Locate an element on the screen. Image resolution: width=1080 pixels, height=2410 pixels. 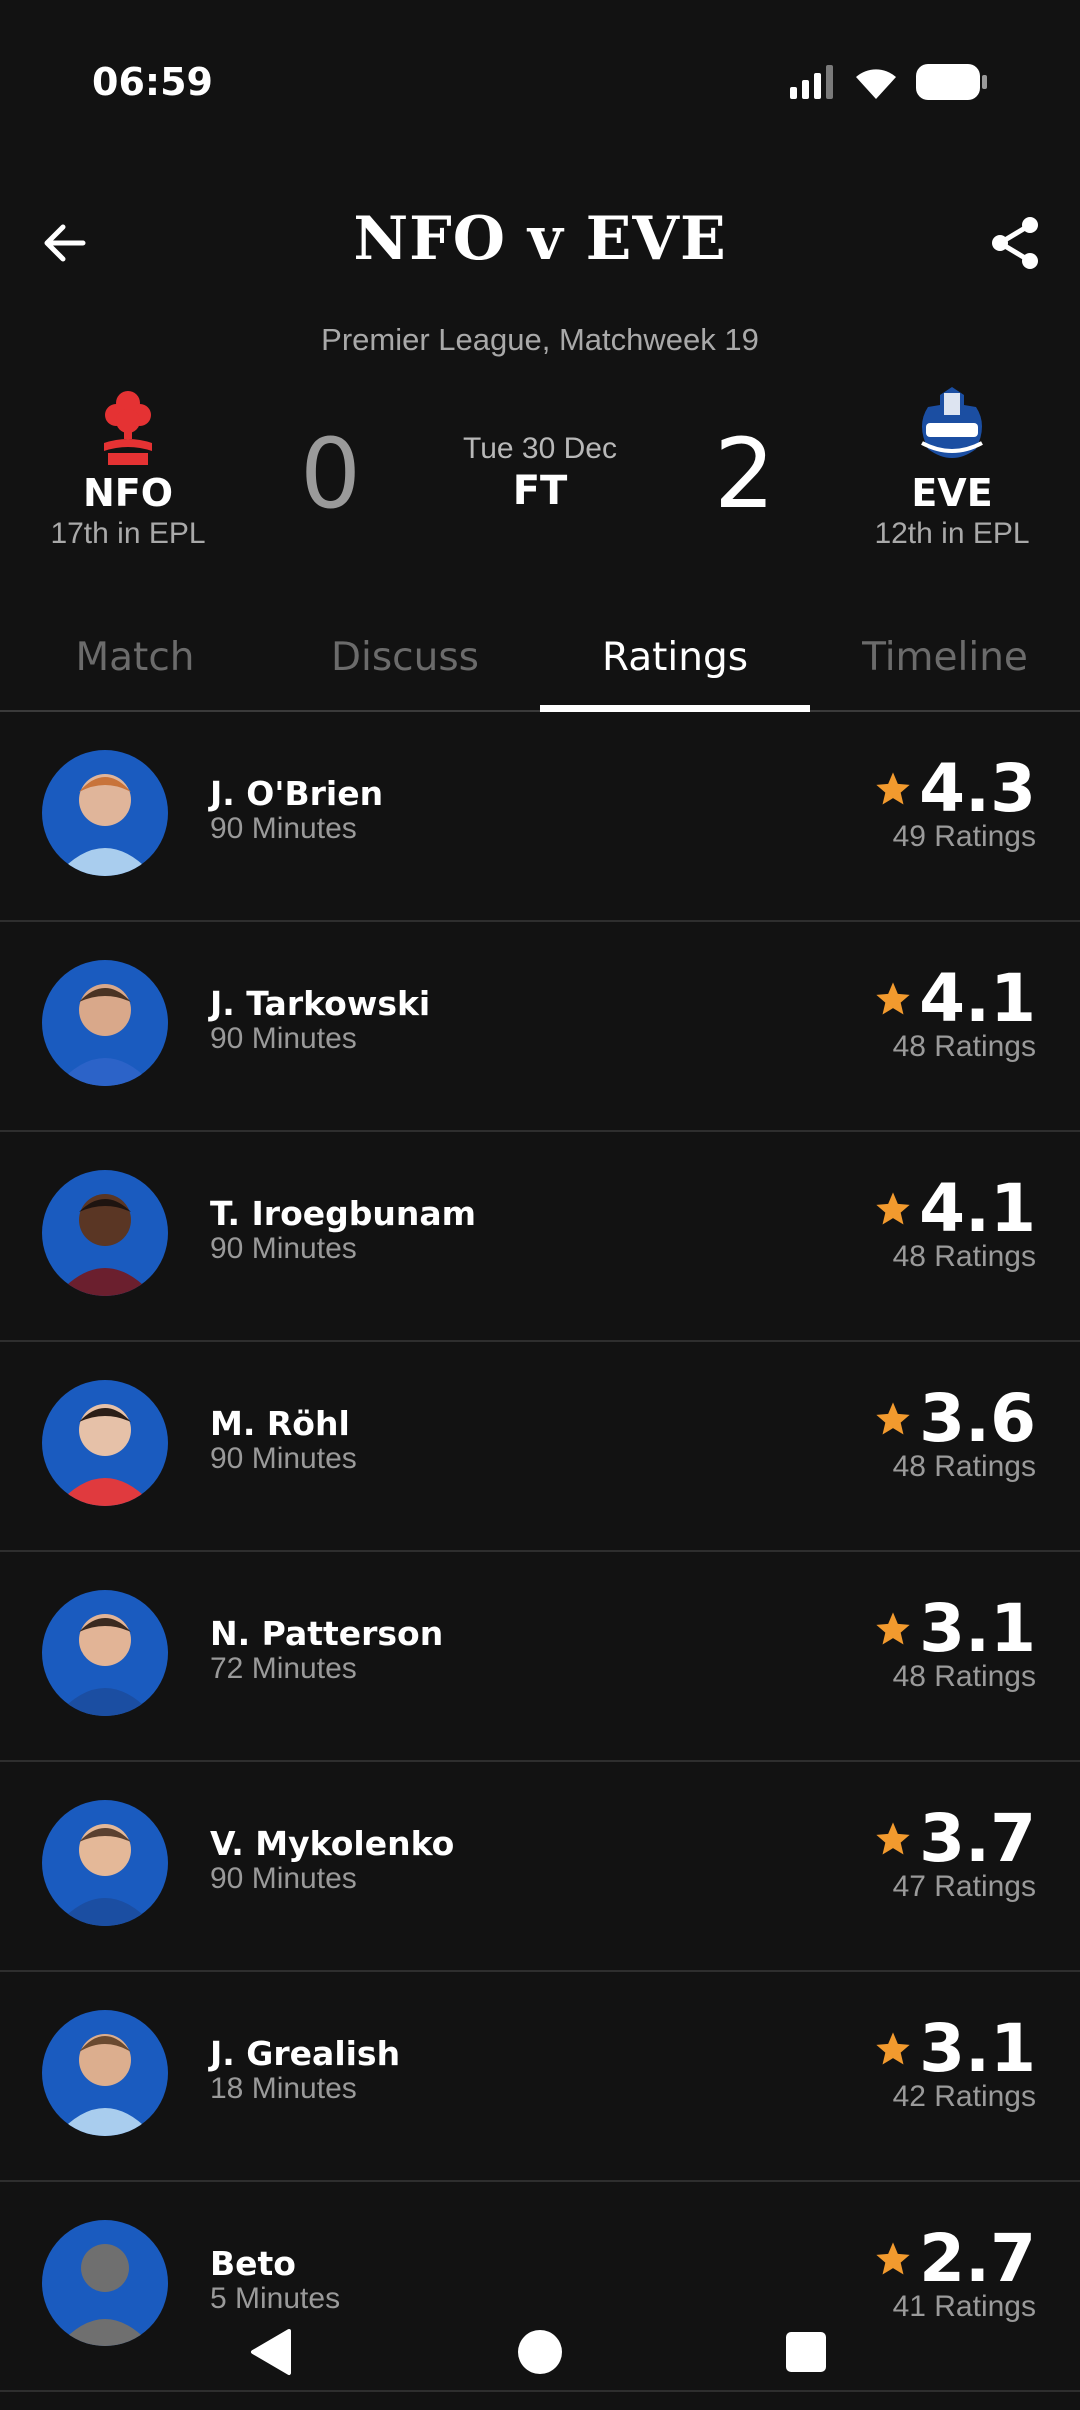
player-minutes: 72 Minutes is located at coordinates (283, 1668).